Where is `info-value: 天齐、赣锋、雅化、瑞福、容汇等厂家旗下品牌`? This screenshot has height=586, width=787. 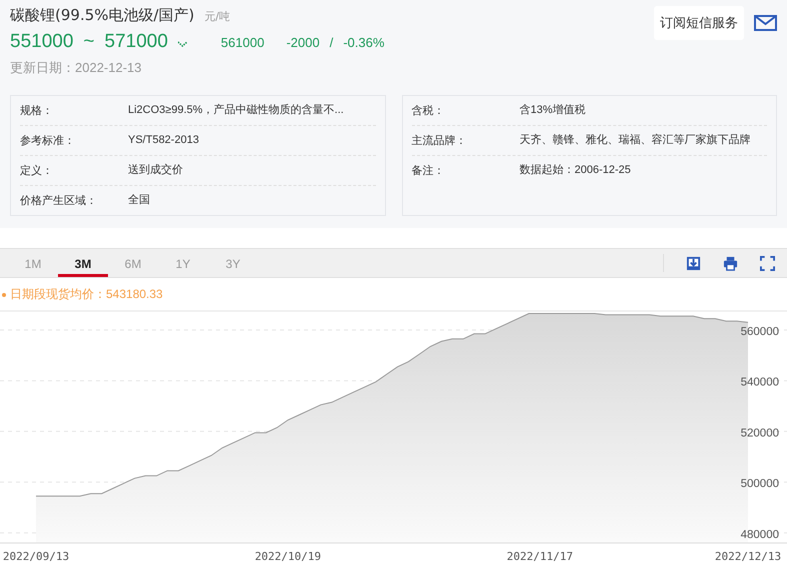
info-value: 天齐、赣锋、雅化、瑞福、容汇等厂家旗下品牌 is located at coordinates (636, 140).